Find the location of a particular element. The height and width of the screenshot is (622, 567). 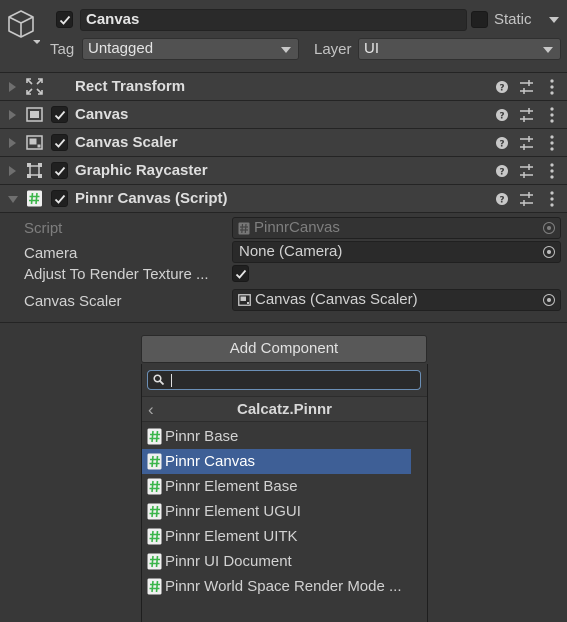

component-list-item: Pinnr Canvas is located at coordinates (276, 461).